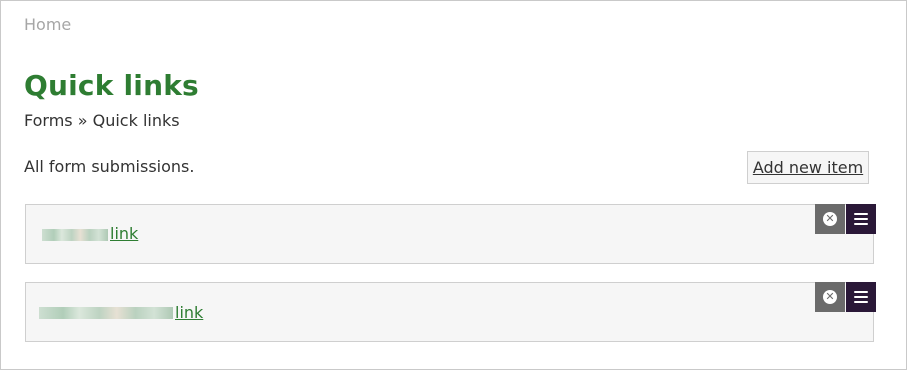  What do you see at coordinates (48, 120) in the screenshot?
I see `breadcrumb-forms-link: Forms` at bounding box center [48, 120].